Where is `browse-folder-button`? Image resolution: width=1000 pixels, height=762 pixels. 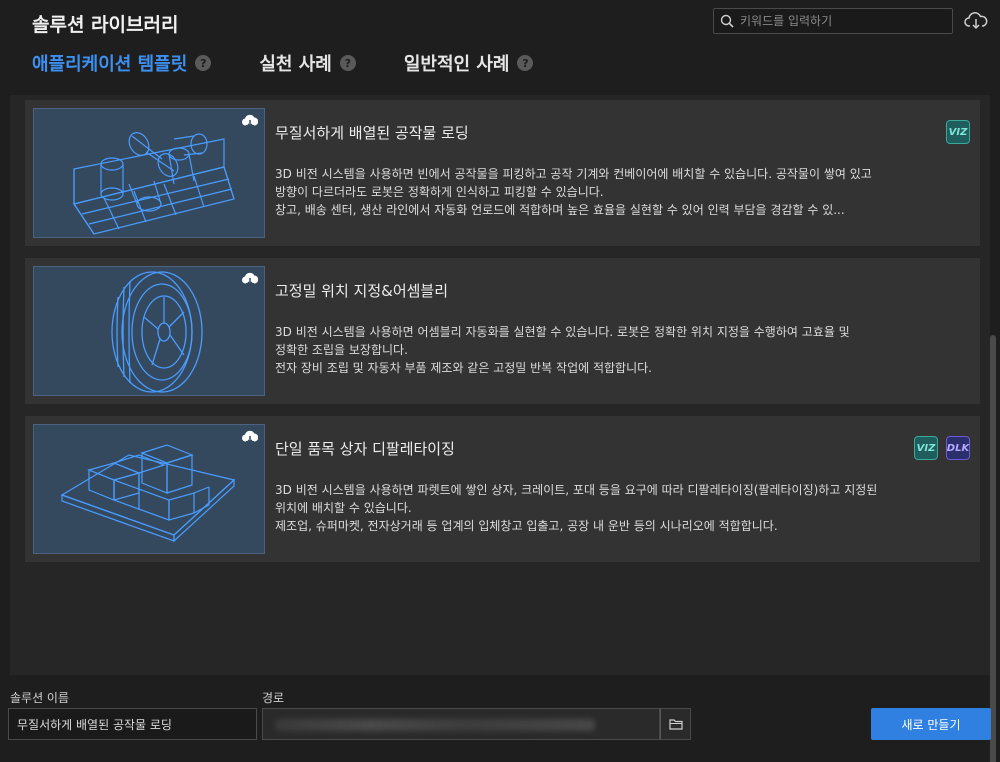 browse-folder-button is located at coordinates (675, 724).